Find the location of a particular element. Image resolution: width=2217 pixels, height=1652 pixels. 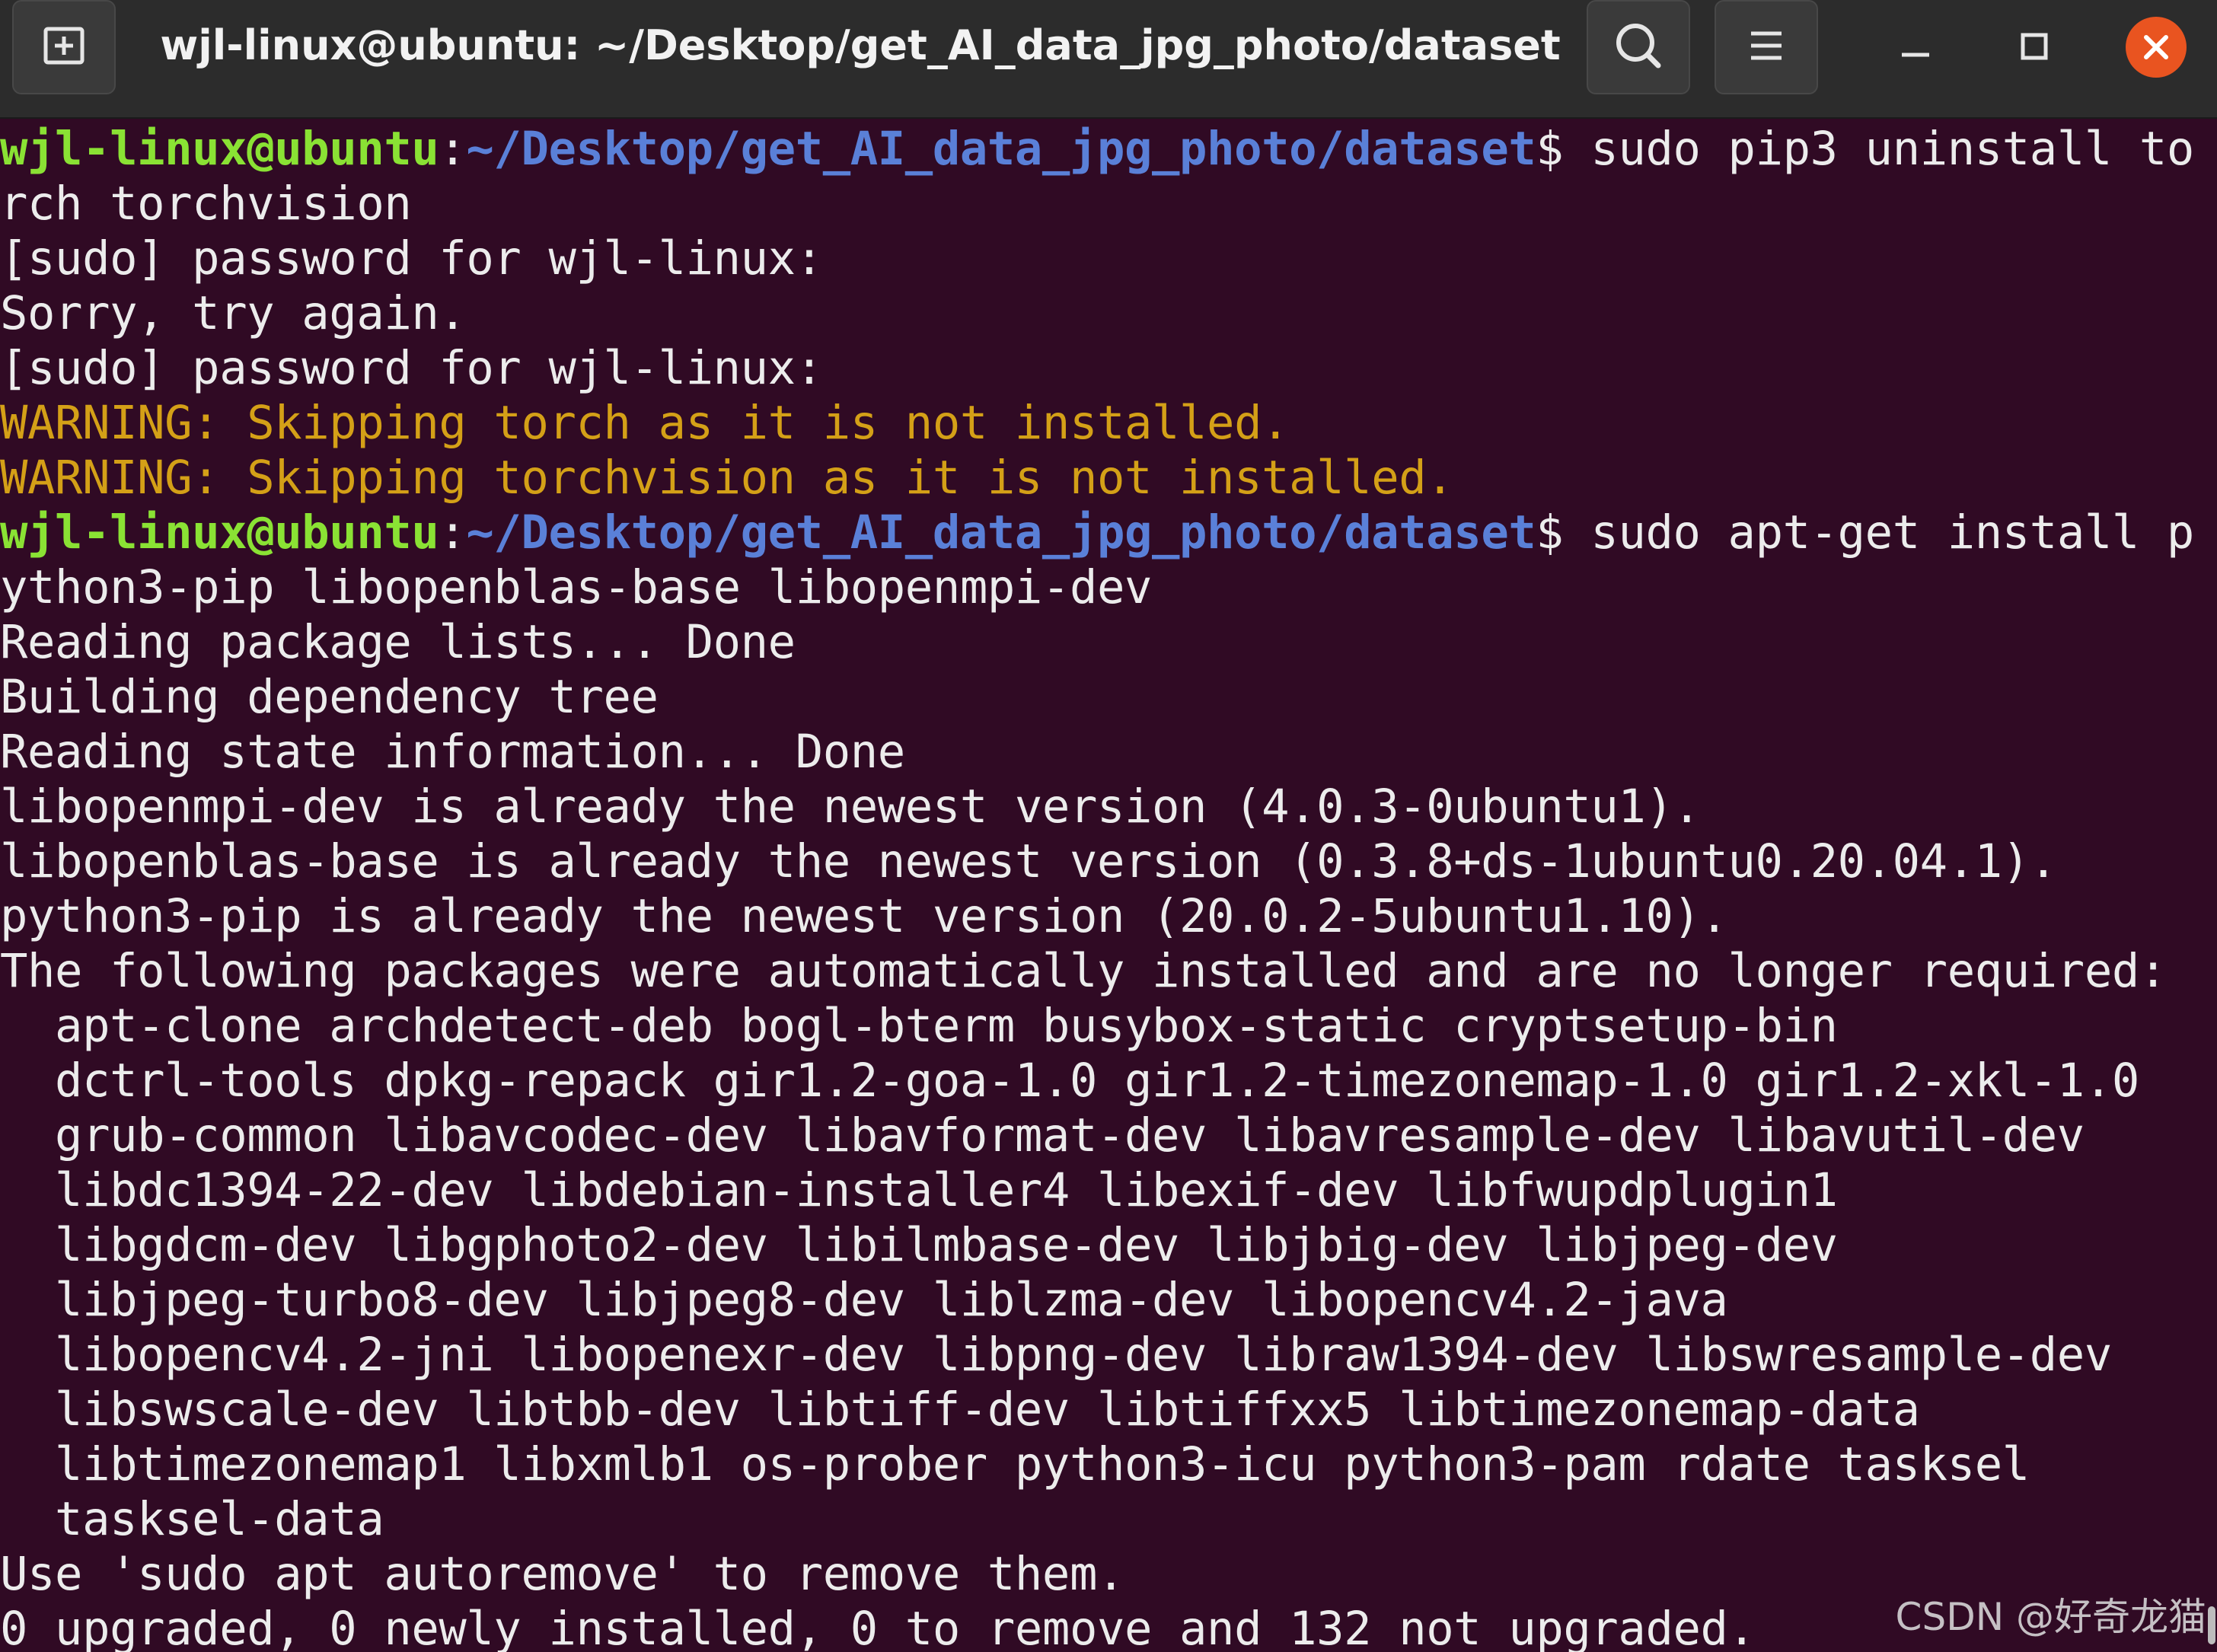

watermark: CSDN @好奇龙猫 is located at coordinates (2050, 1617).